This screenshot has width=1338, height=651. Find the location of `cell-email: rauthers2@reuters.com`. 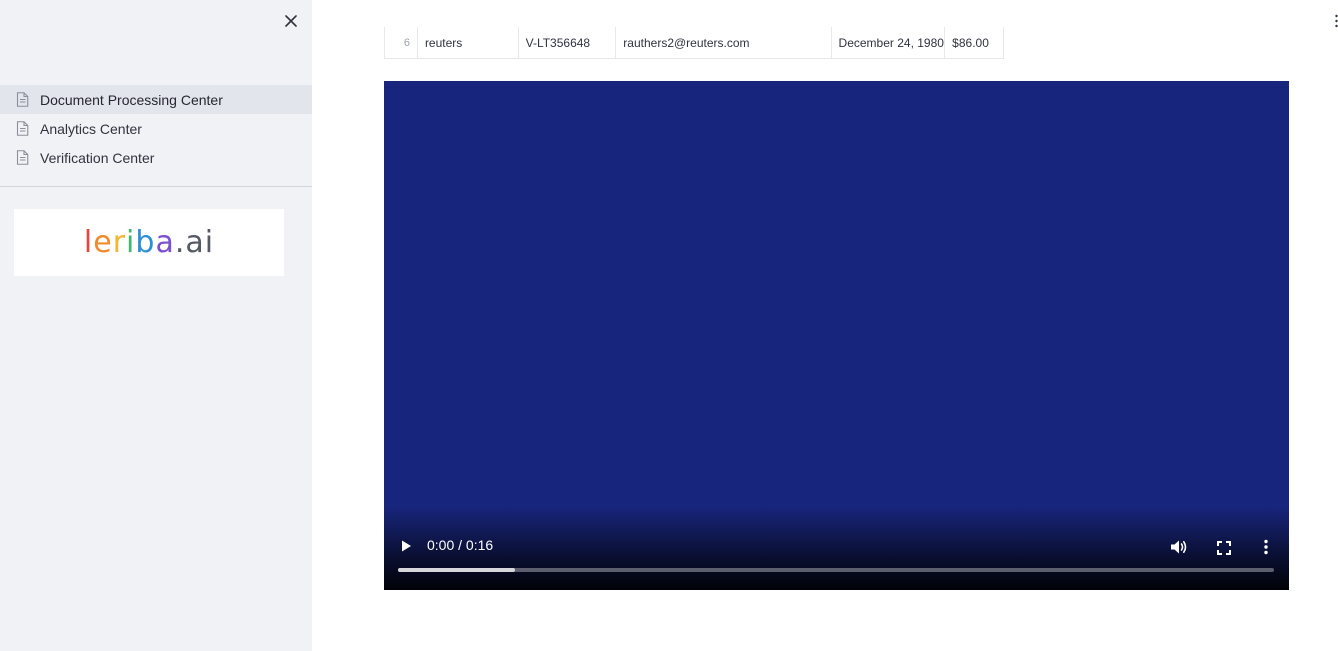

cell-email: rauthers2@reuters.com is located at coordinates (724, 42).